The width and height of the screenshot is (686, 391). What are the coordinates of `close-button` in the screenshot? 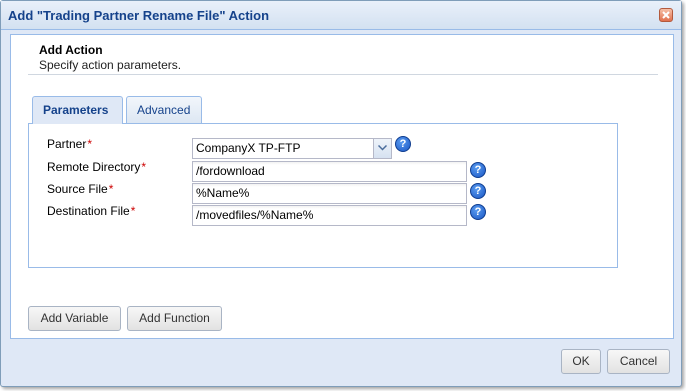 It's located at (666, 15).